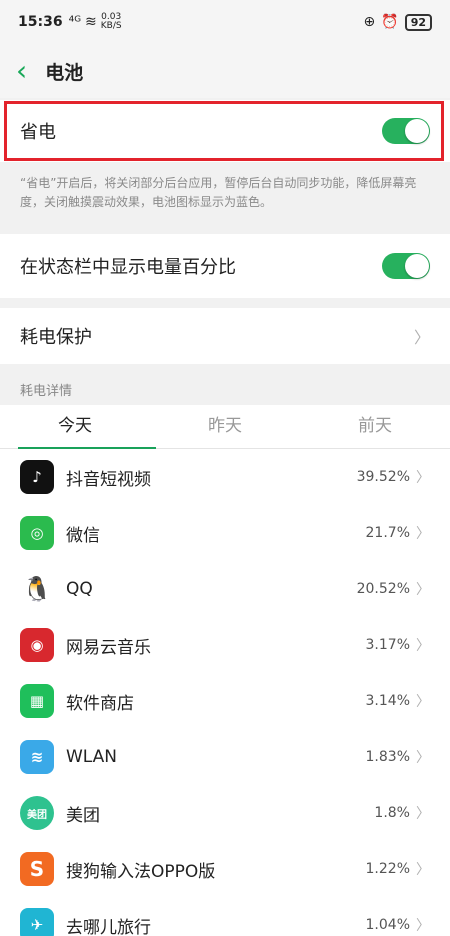 This screenshot has width=450, height=936. I want to click on list-item: ✈ 去哪儿旅行 1.04% 〉, so click(225, 916).